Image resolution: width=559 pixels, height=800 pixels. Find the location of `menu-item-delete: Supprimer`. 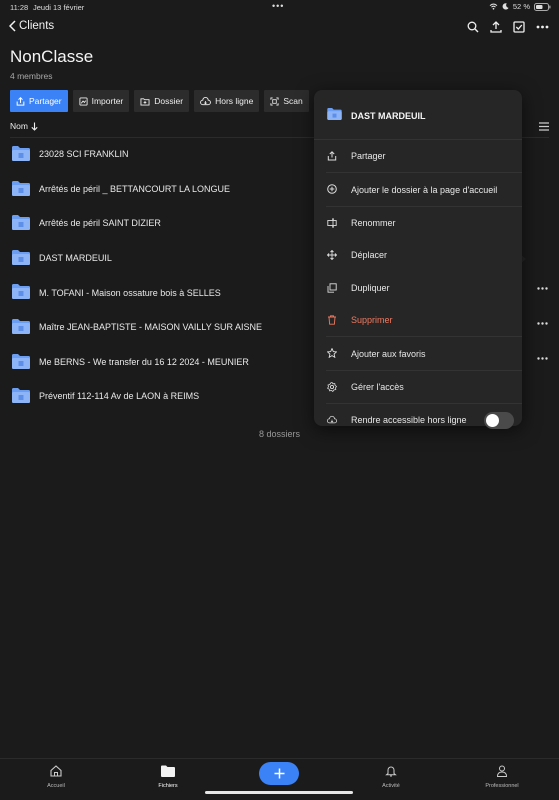

menu-item-delete: Supprimer is located at coordinates (418, 320).